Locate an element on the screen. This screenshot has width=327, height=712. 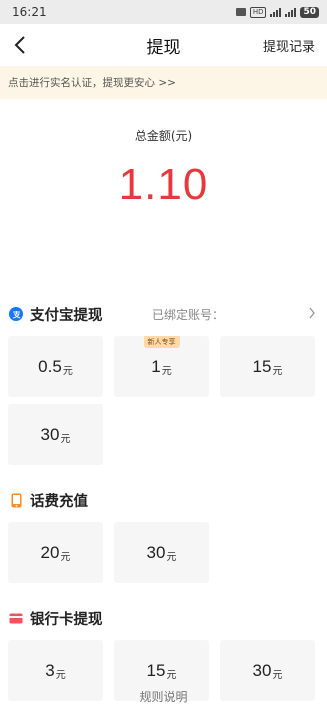
amount-option: 0.5 元 is located at coordinates (55, 366).